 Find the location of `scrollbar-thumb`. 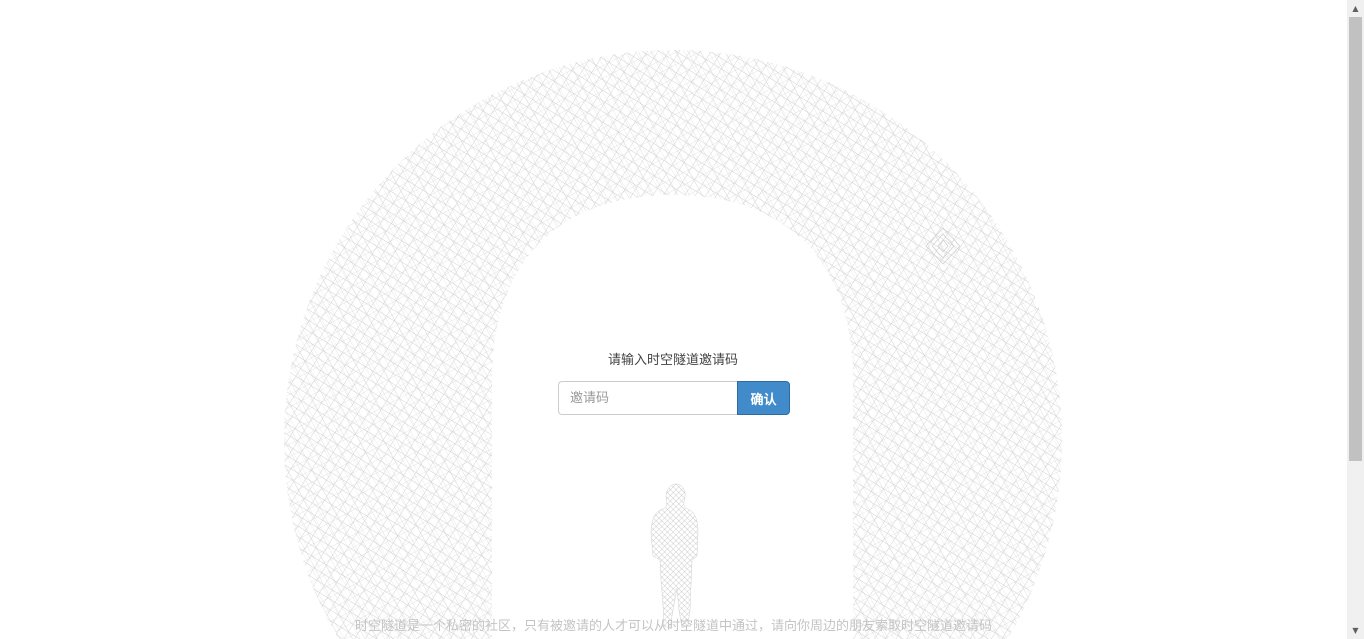

scrollbar-thumb is located at coordinates (1355, 239).